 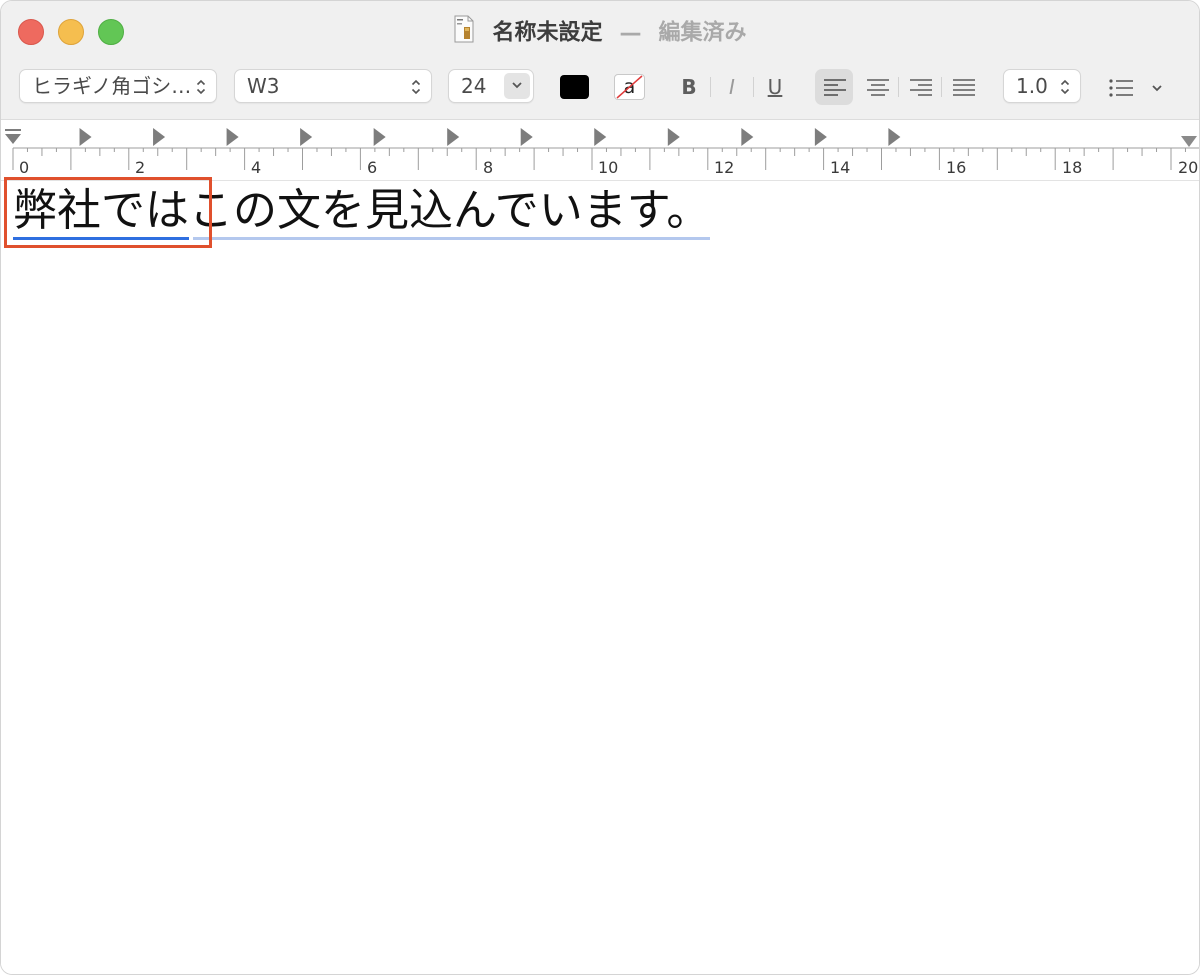 I want to click on font-size-dropdown-button, so click(x=517, y=86).